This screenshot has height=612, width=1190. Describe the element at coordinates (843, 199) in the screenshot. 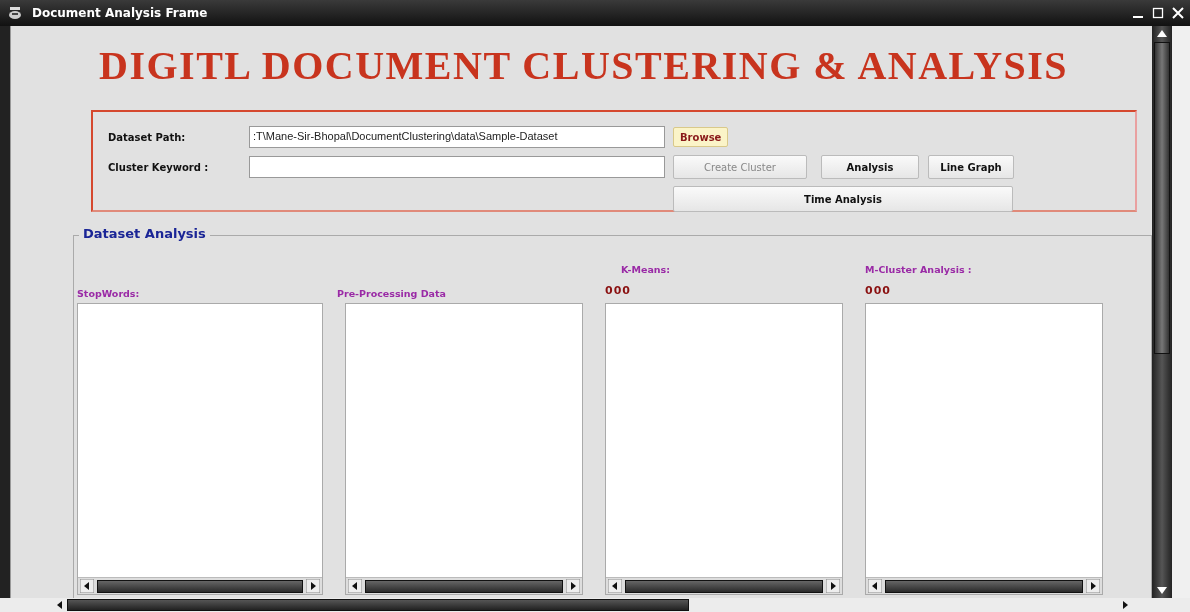

I see `action-button: Time Analysis` at that location.